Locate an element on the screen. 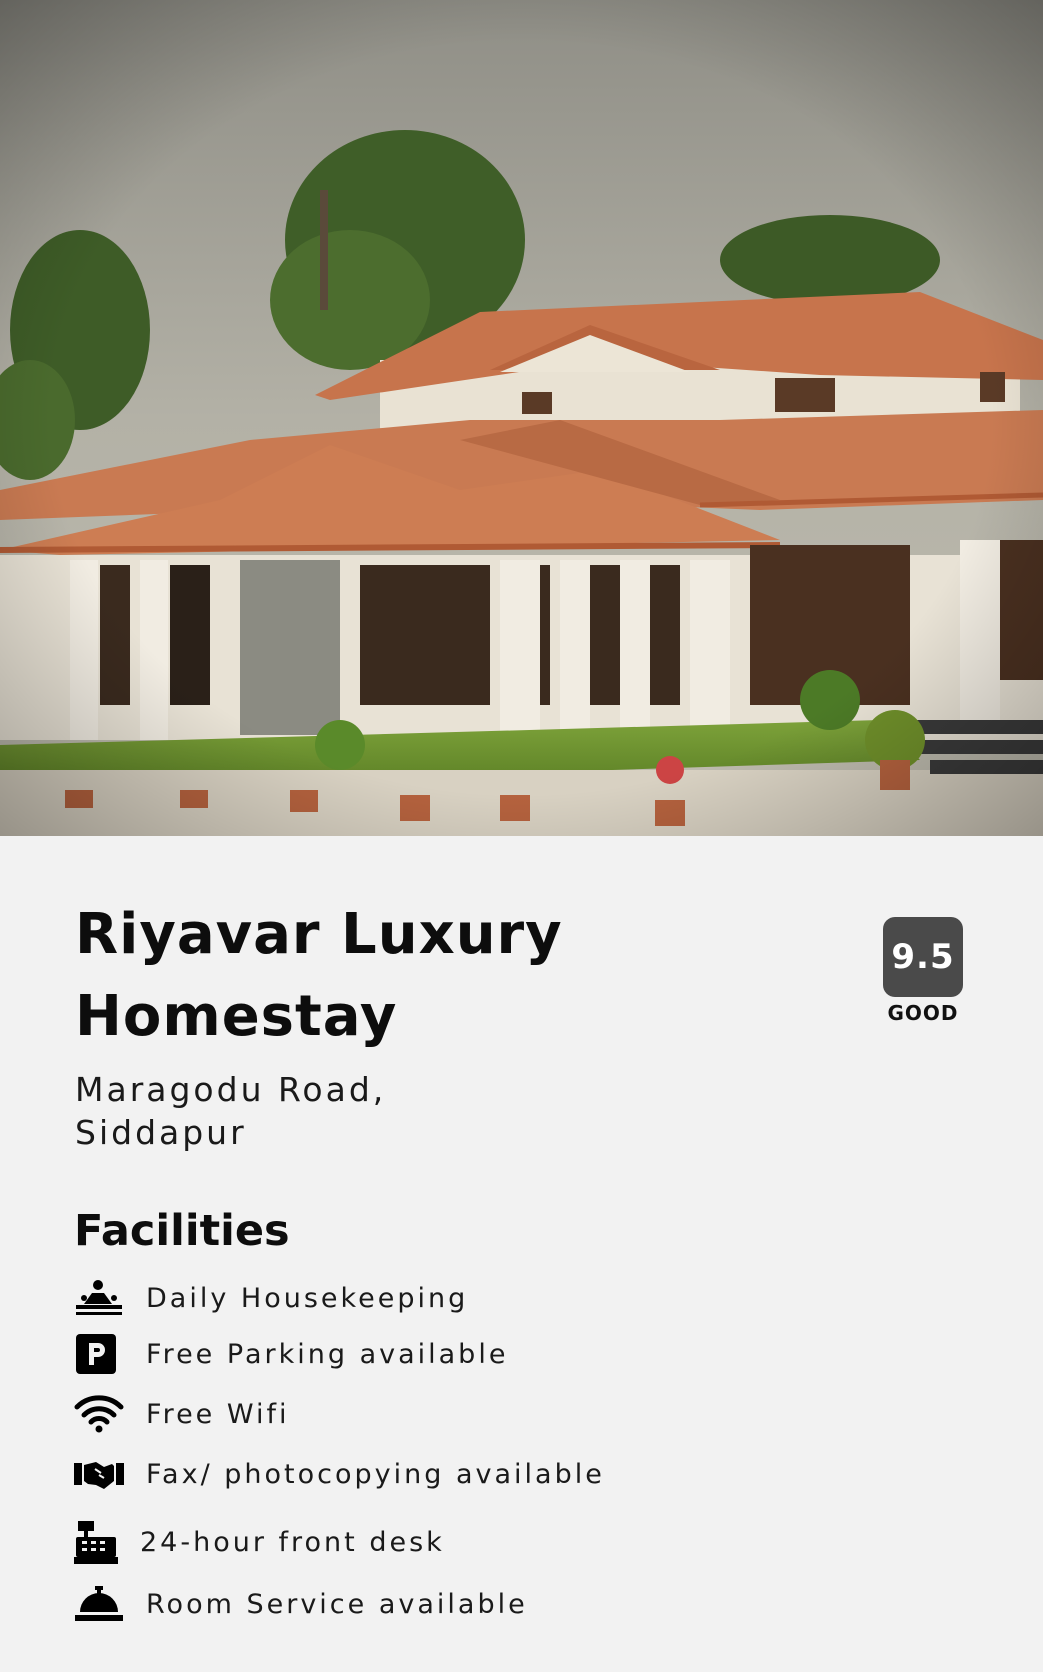 The height and width of the screenshot is (1672, 1043). facility-label: Free Wifi is located at coordinates (218, 1414).